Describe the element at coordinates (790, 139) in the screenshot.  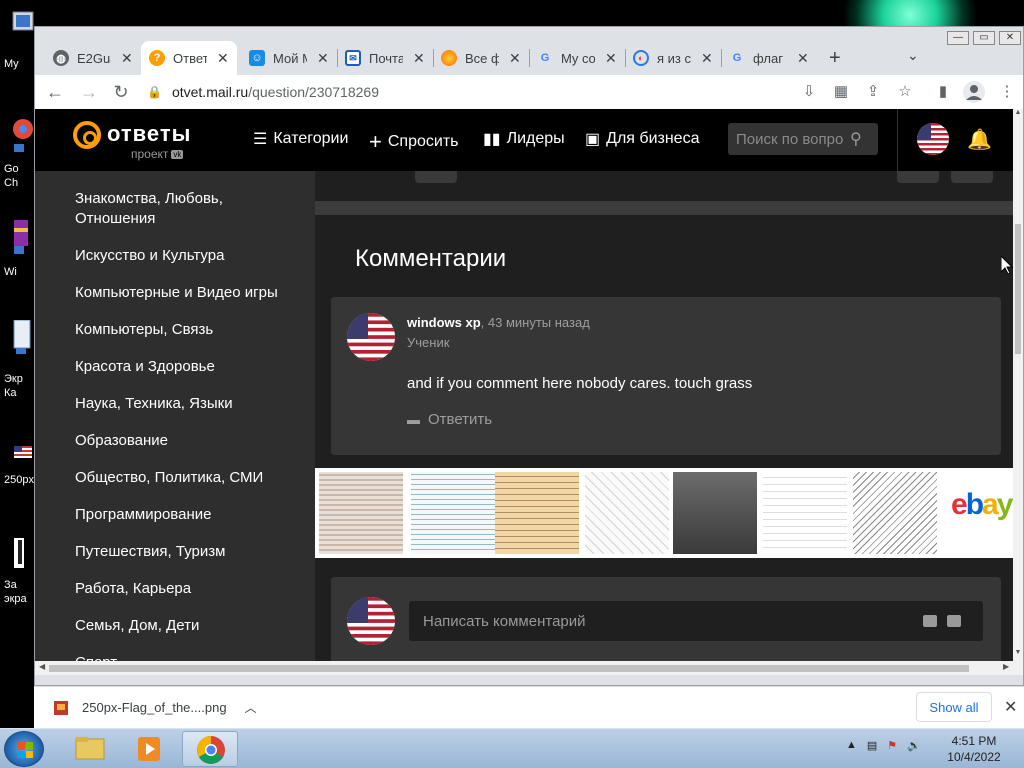
I see `search-input` at that location.